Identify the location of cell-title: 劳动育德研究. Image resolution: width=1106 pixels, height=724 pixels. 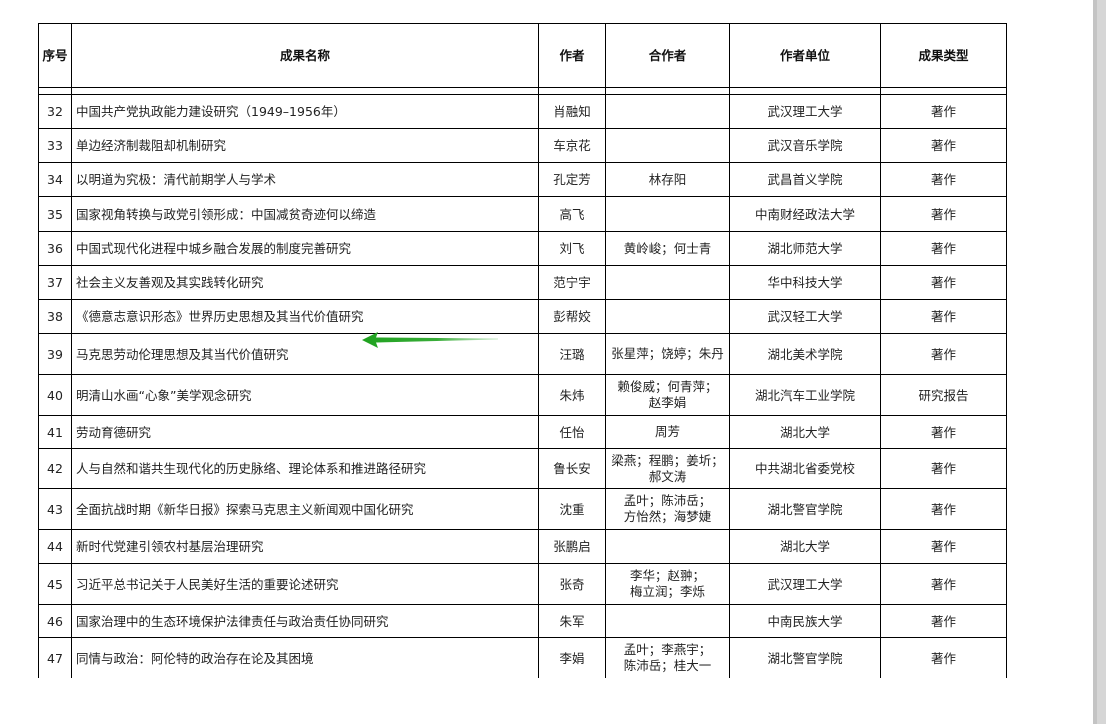
(305, 432).